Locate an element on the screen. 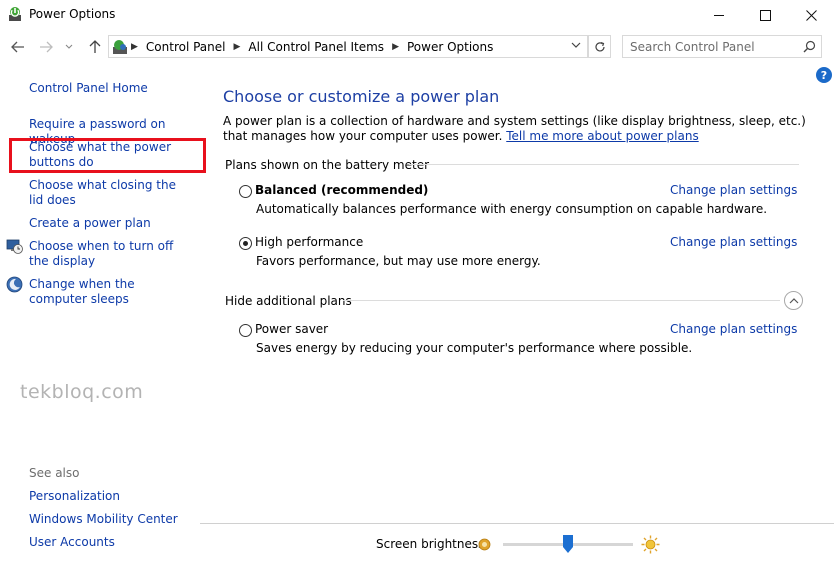  plan-power-saver-settings-link: Change plan settings is located at coordinates (733, 329).